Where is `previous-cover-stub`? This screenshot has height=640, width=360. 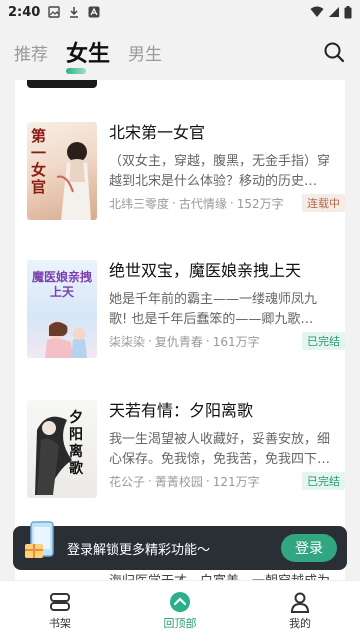
previous-cover-stub is located at coordinates (62, 84).